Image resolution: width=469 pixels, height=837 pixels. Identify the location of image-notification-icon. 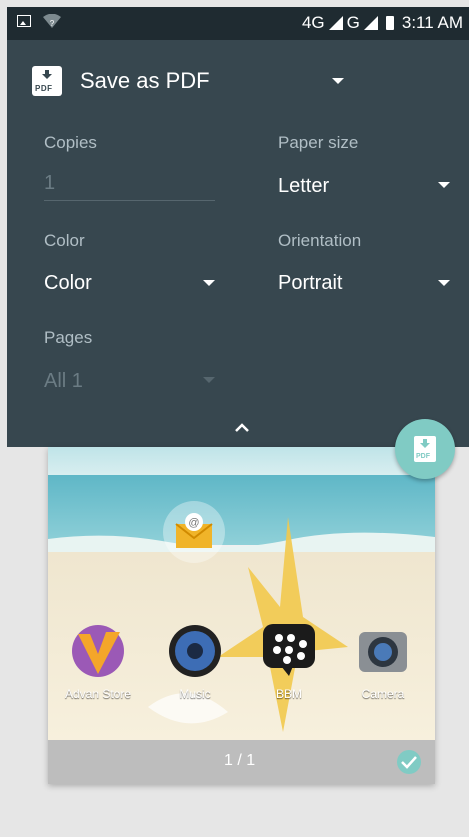
(24, 21).